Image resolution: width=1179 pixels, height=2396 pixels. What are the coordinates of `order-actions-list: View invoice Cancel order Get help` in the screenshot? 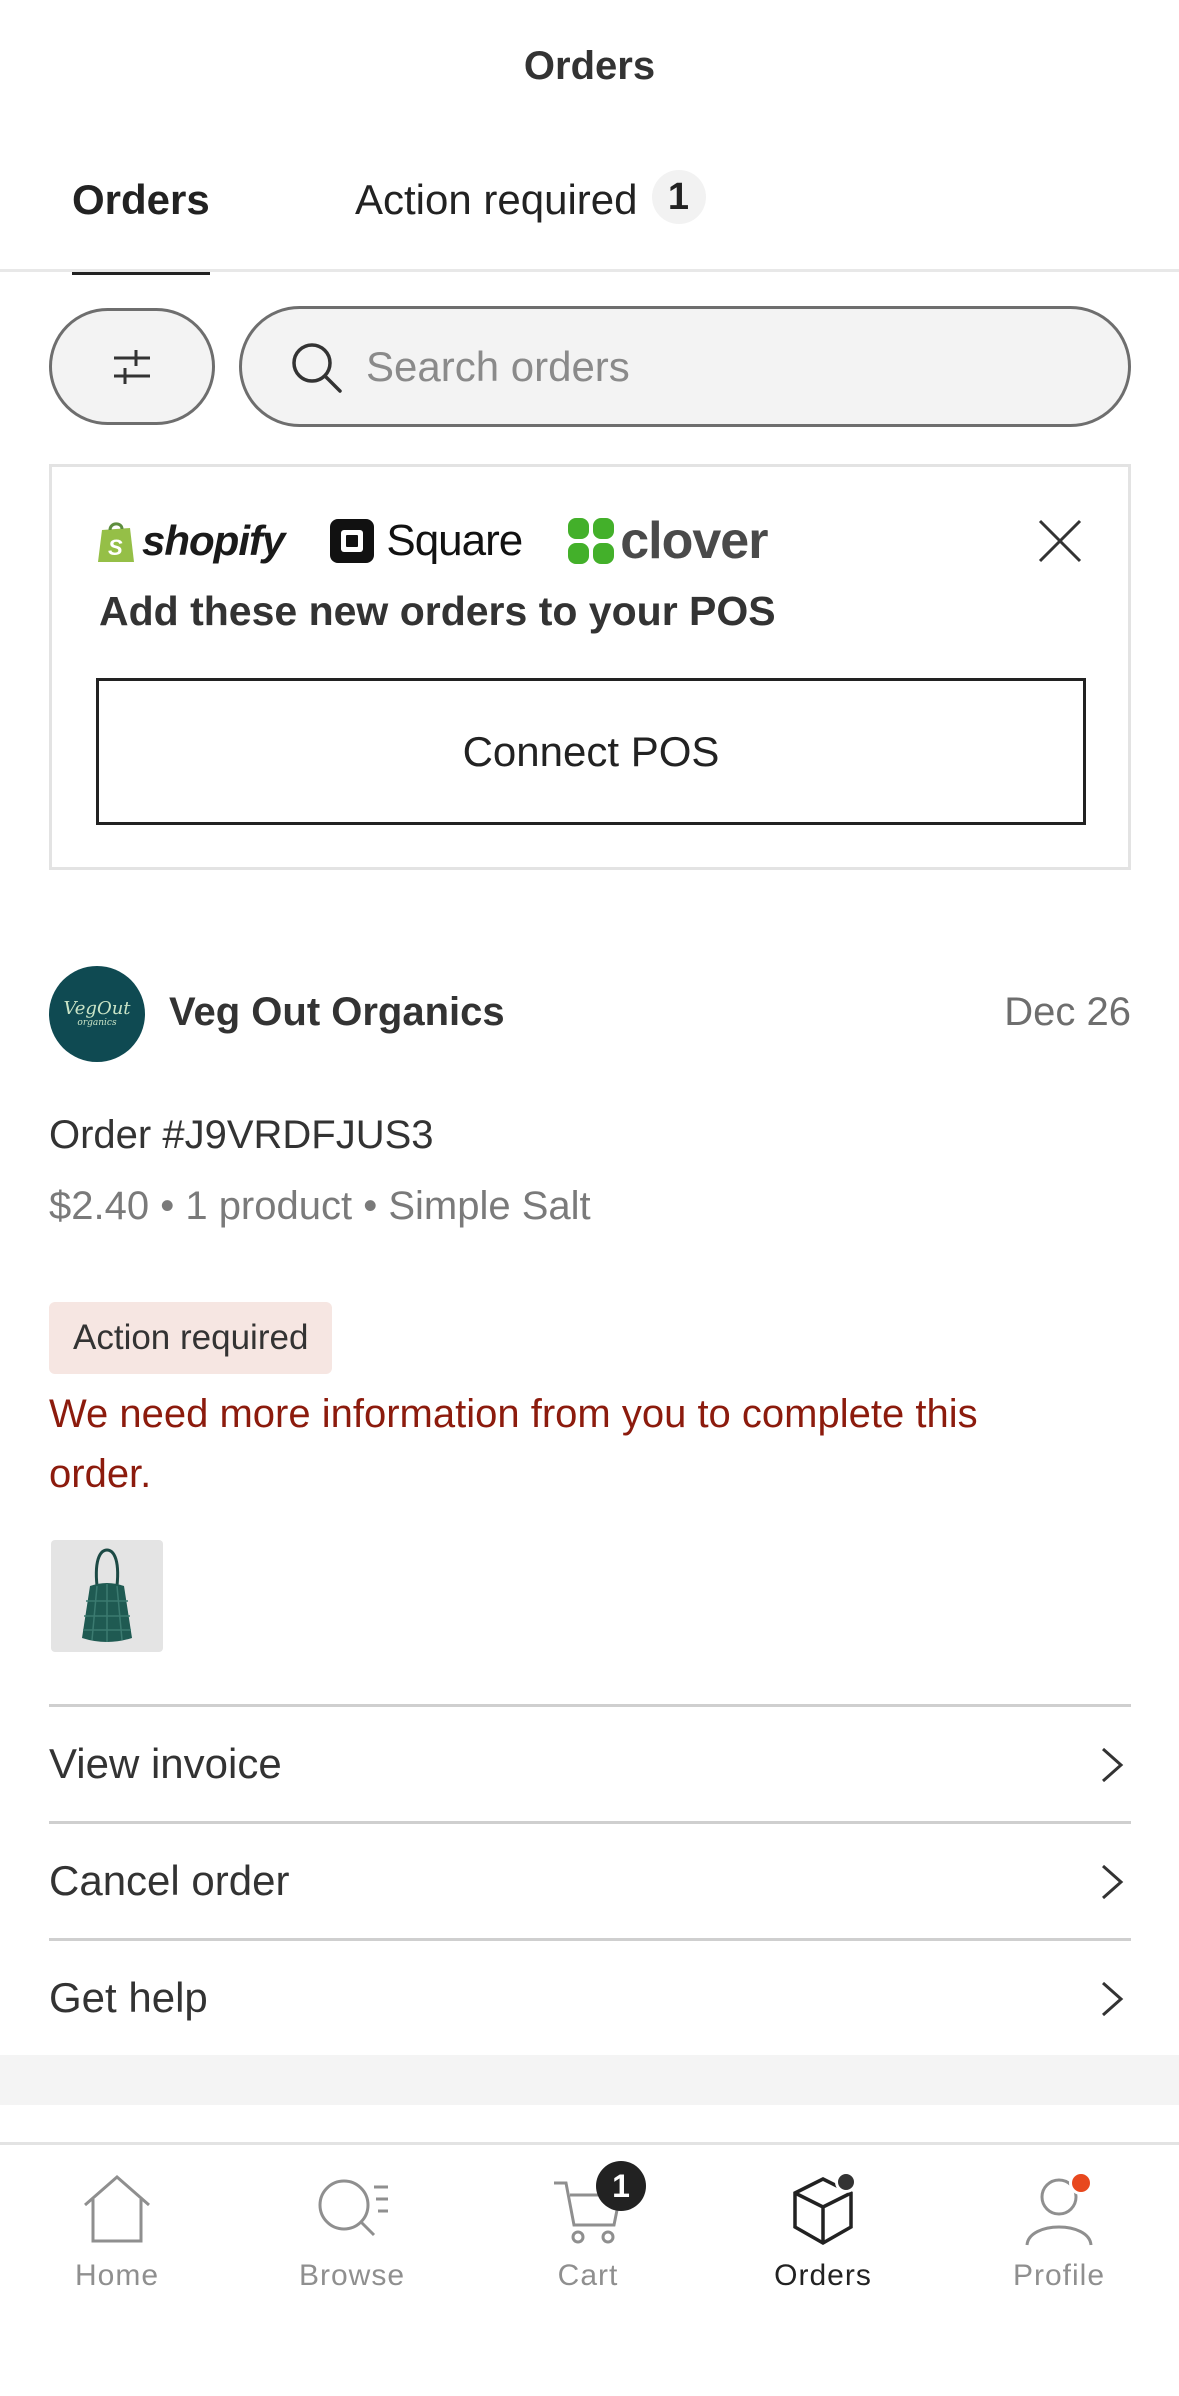 It's located at (590, 1879).